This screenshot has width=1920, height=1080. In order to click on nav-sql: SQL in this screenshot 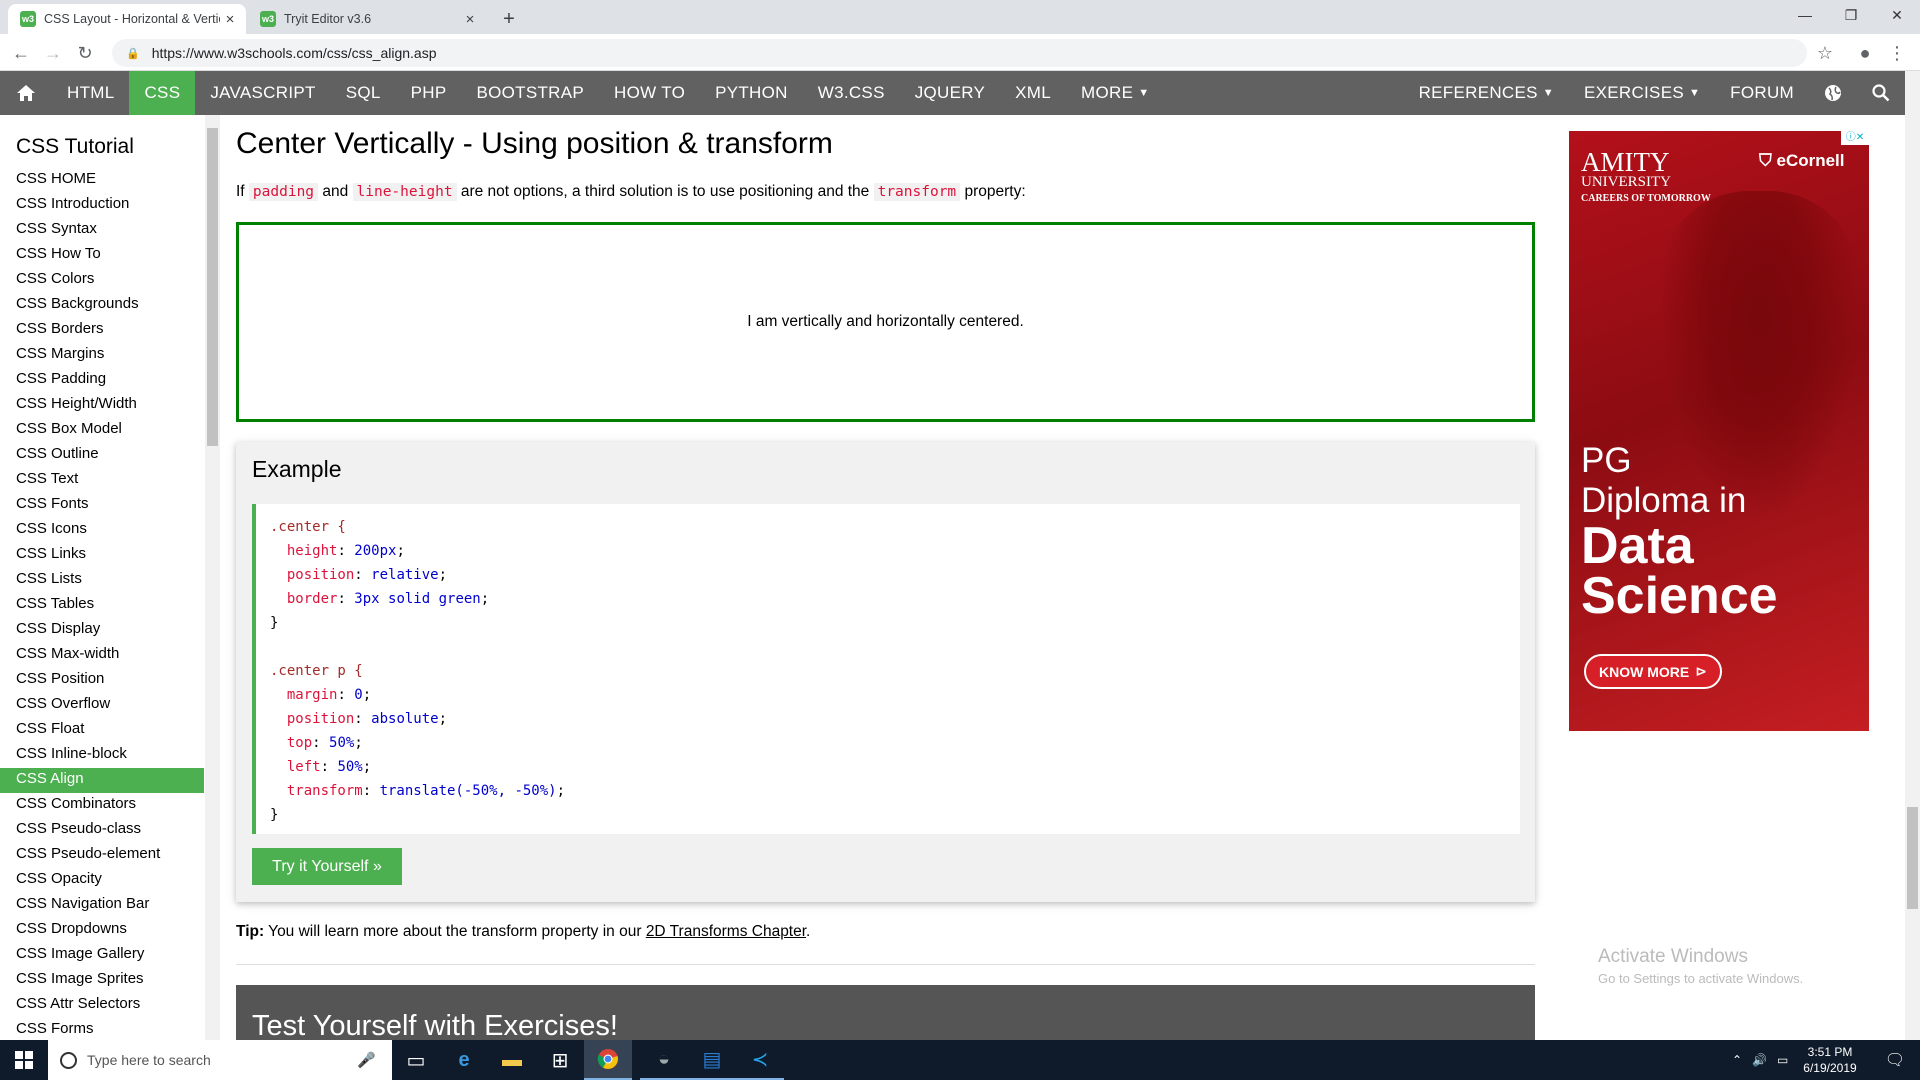, I will do `click(363, 93)`.